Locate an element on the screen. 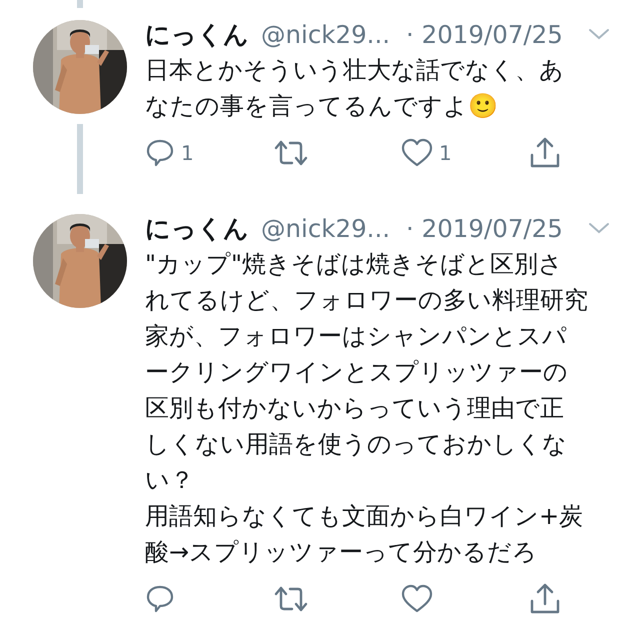  tweet-text: 日本とかそういう壮大な話でなく、あなたの事を言ってるんですよ🙂 is located at coordinates (355, 88).